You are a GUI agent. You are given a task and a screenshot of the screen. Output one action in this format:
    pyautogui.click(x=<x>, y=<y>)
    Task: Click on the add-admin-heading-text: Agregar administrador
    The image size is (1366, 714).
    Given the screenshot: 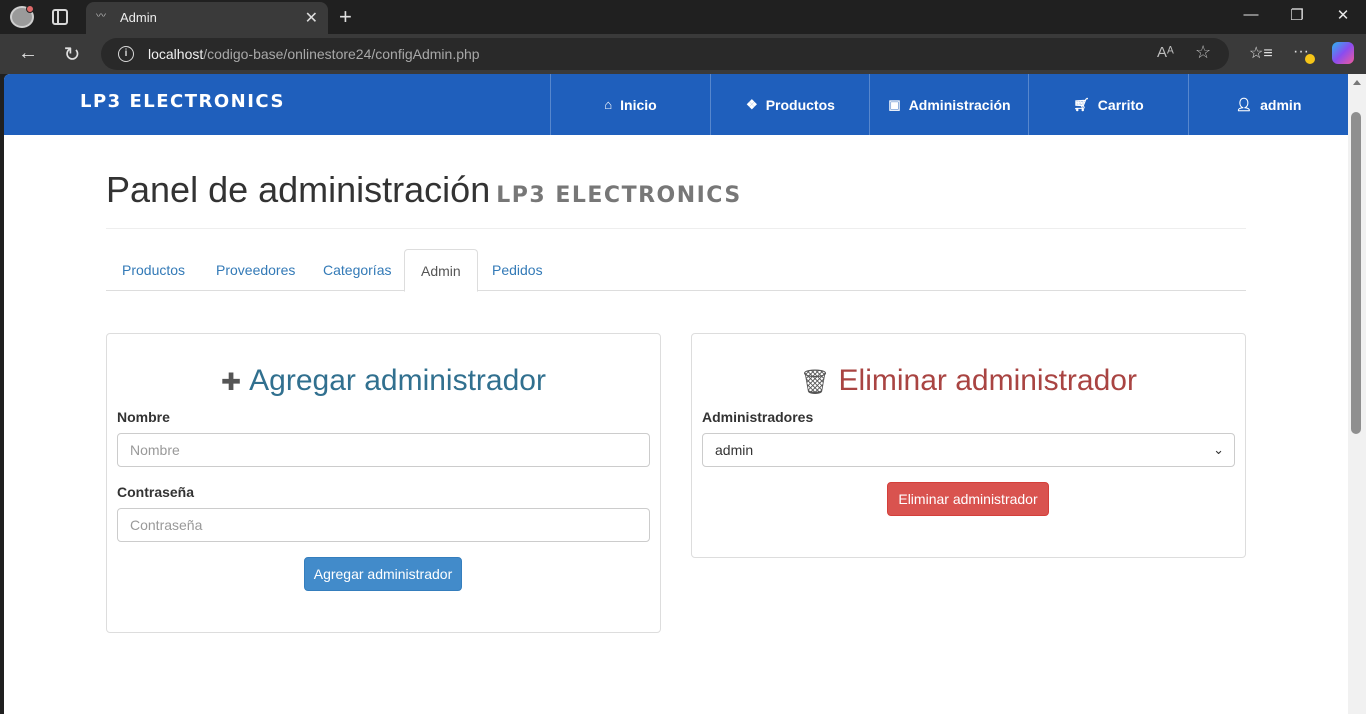 What is the action you would take?
    pyautogui.click(x=397, y=380)
    